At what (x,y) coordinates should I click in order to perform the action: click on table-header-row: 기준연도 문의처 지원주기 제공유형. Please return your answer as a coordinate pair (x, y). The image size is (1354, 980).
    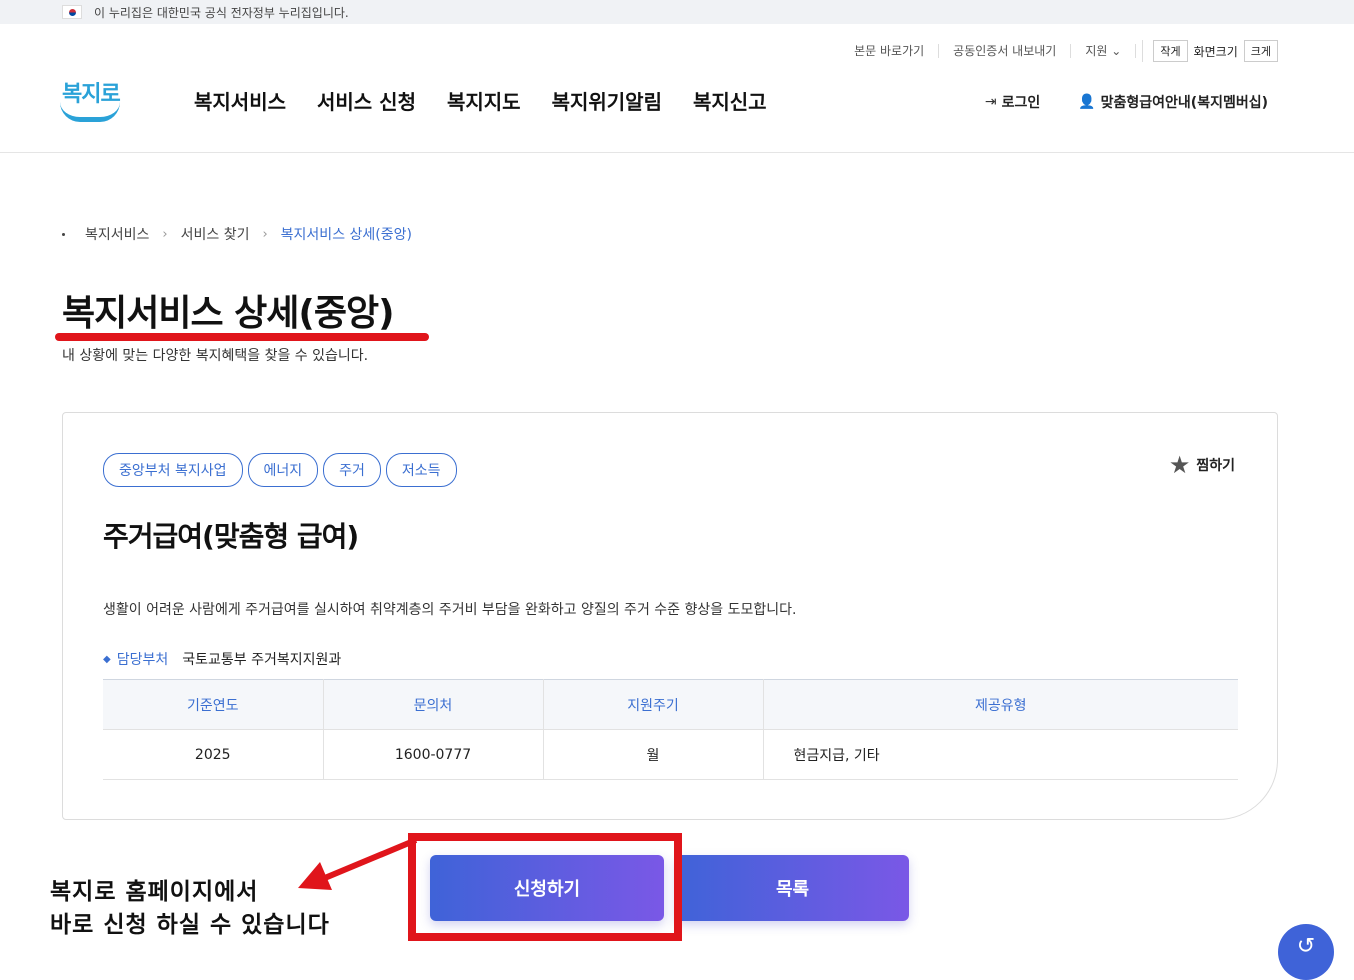
    Looking at the image, I should click on (670, 704).